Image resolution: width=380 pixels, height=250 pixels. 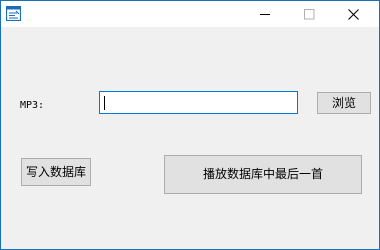 I want to click on app-icon, so click(x=13, y=13).